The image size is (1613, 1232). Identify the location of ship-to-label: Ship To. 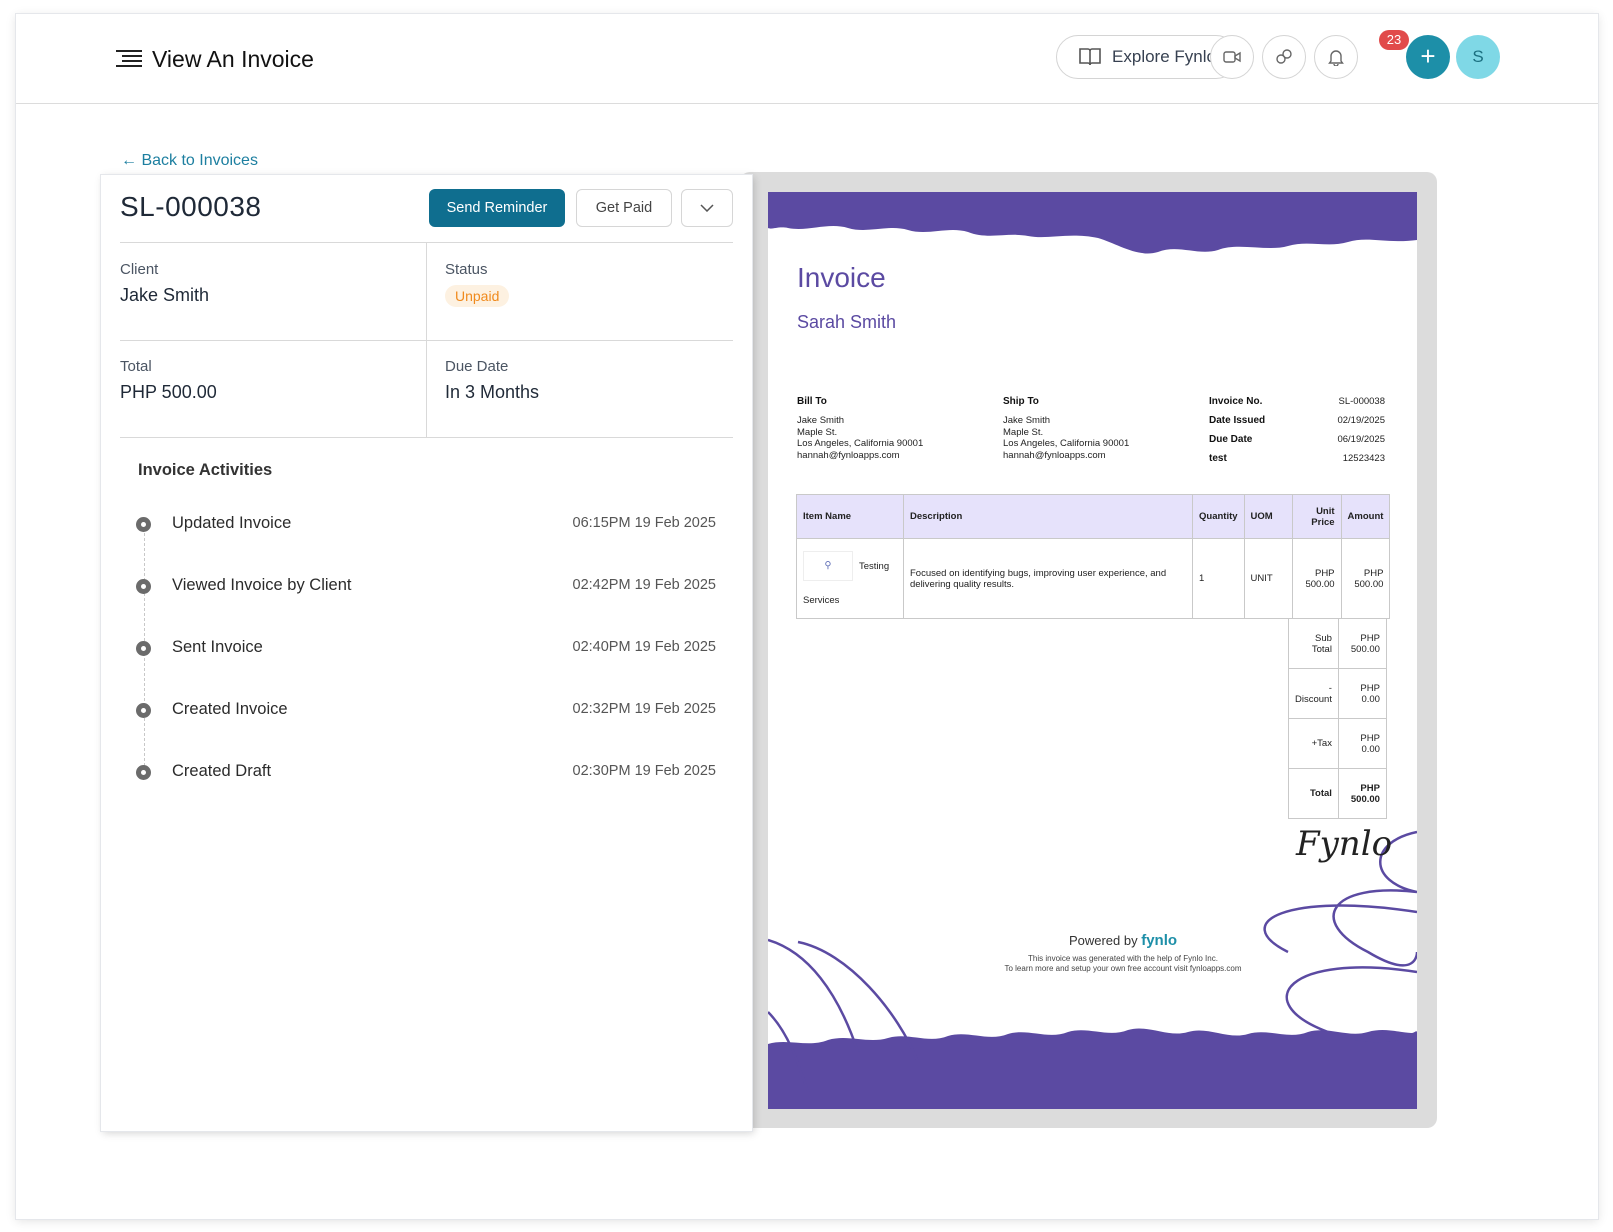
(1021, 401).